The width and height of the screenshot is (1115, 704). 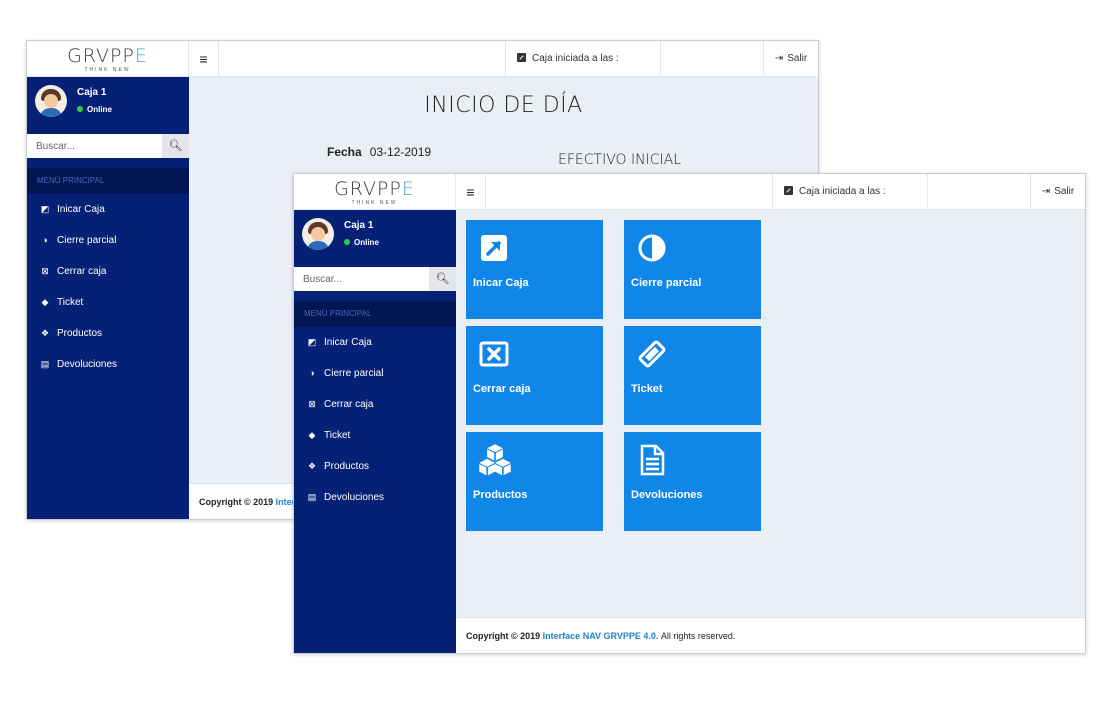 What do you see at coordinates (45, 240) in the screenshot?
I see `half-circle-icon: ◑` at bounding box center [45, 240].